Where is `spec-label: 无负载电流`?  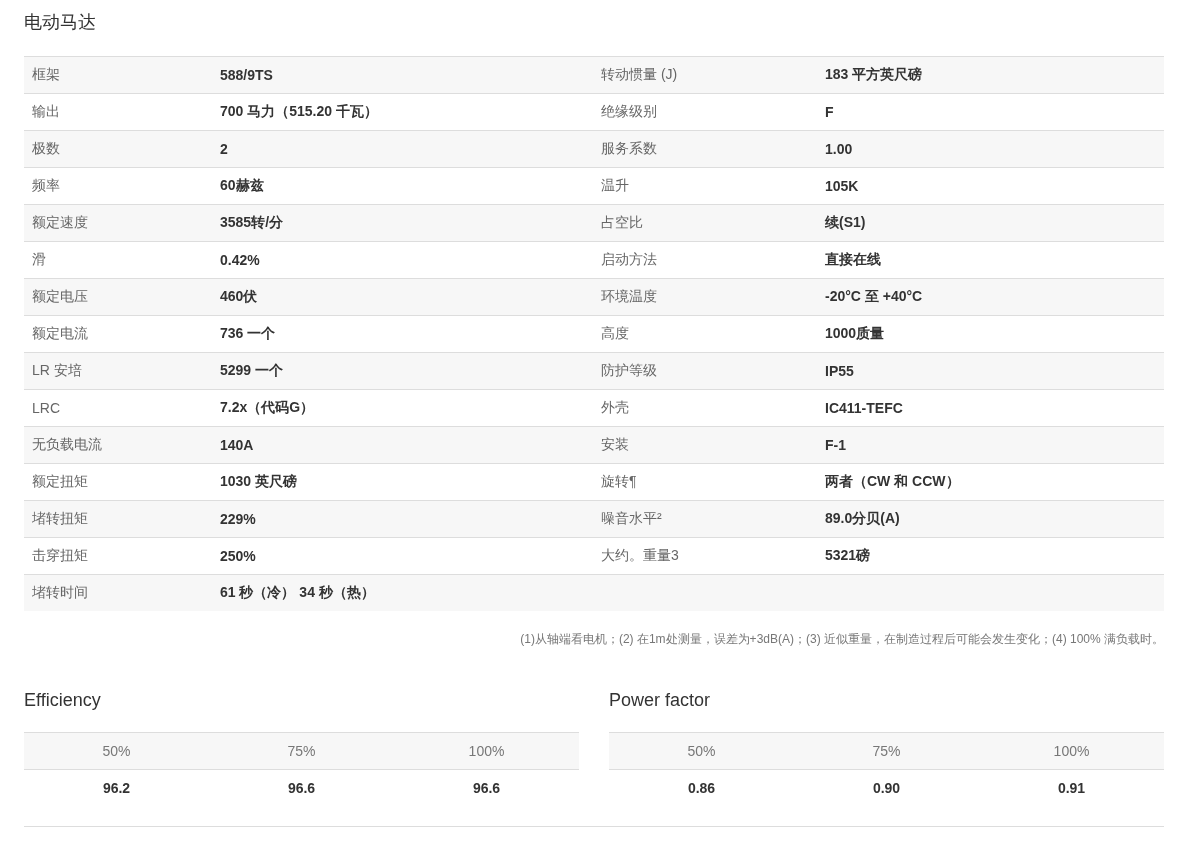
spec-label: 无负载电流 is located at coordinates (67, 445).